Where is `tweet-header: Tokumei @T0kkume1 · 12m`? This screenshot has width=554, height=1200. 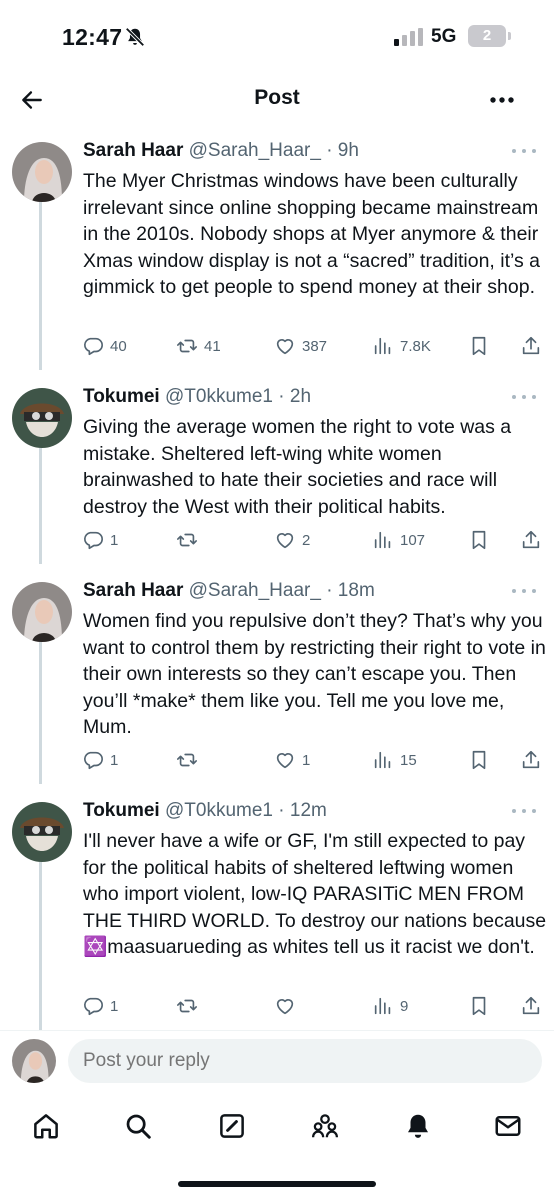 tweet-header: Tokumei @T0kkume1 · 12m is located at coordinates (205, 811).